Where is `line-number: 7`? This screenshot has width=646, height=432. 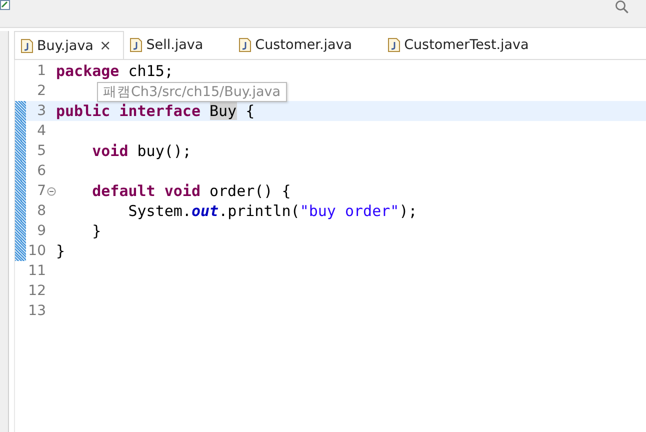 line-number: 7 is located at coordinates (41, 191).